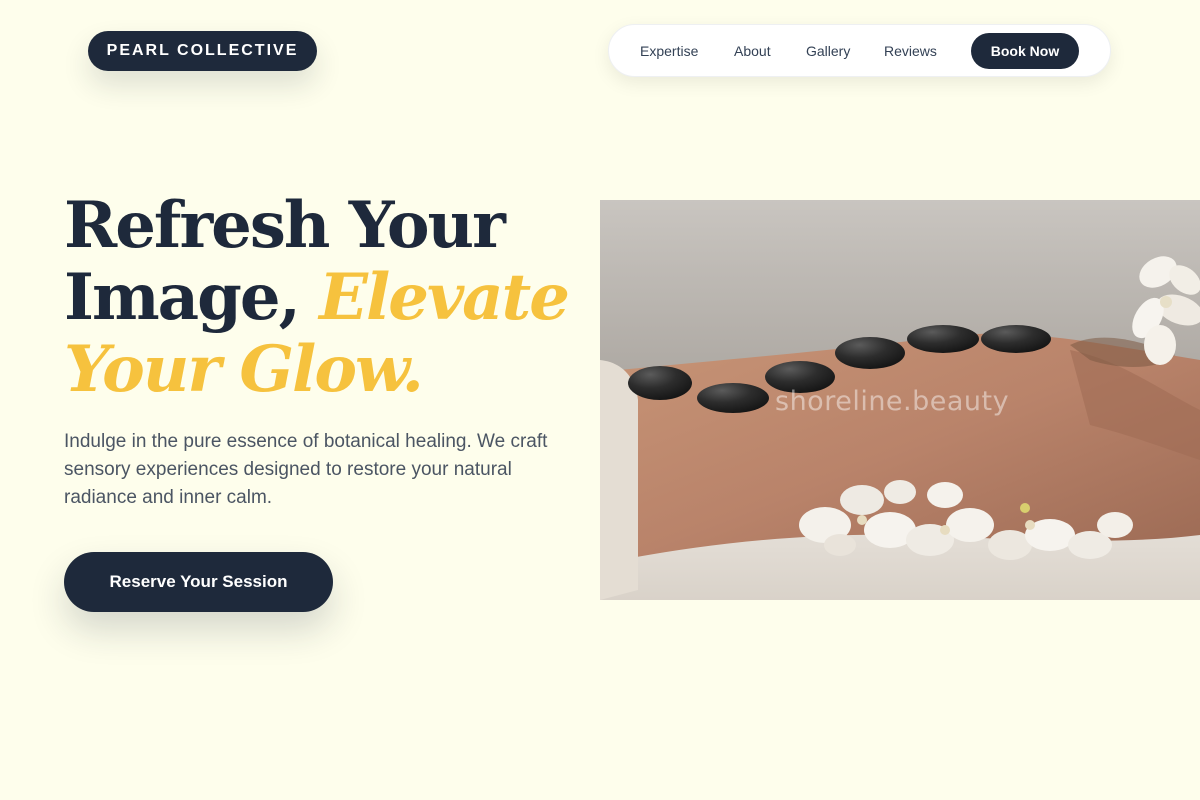 The height and width of the screenshot is (800, 1200). What do you see at coordinates (669, 51) in the screenshot?
I see `nav-link-expertise: Expertise` at bounding box center [669, 51].